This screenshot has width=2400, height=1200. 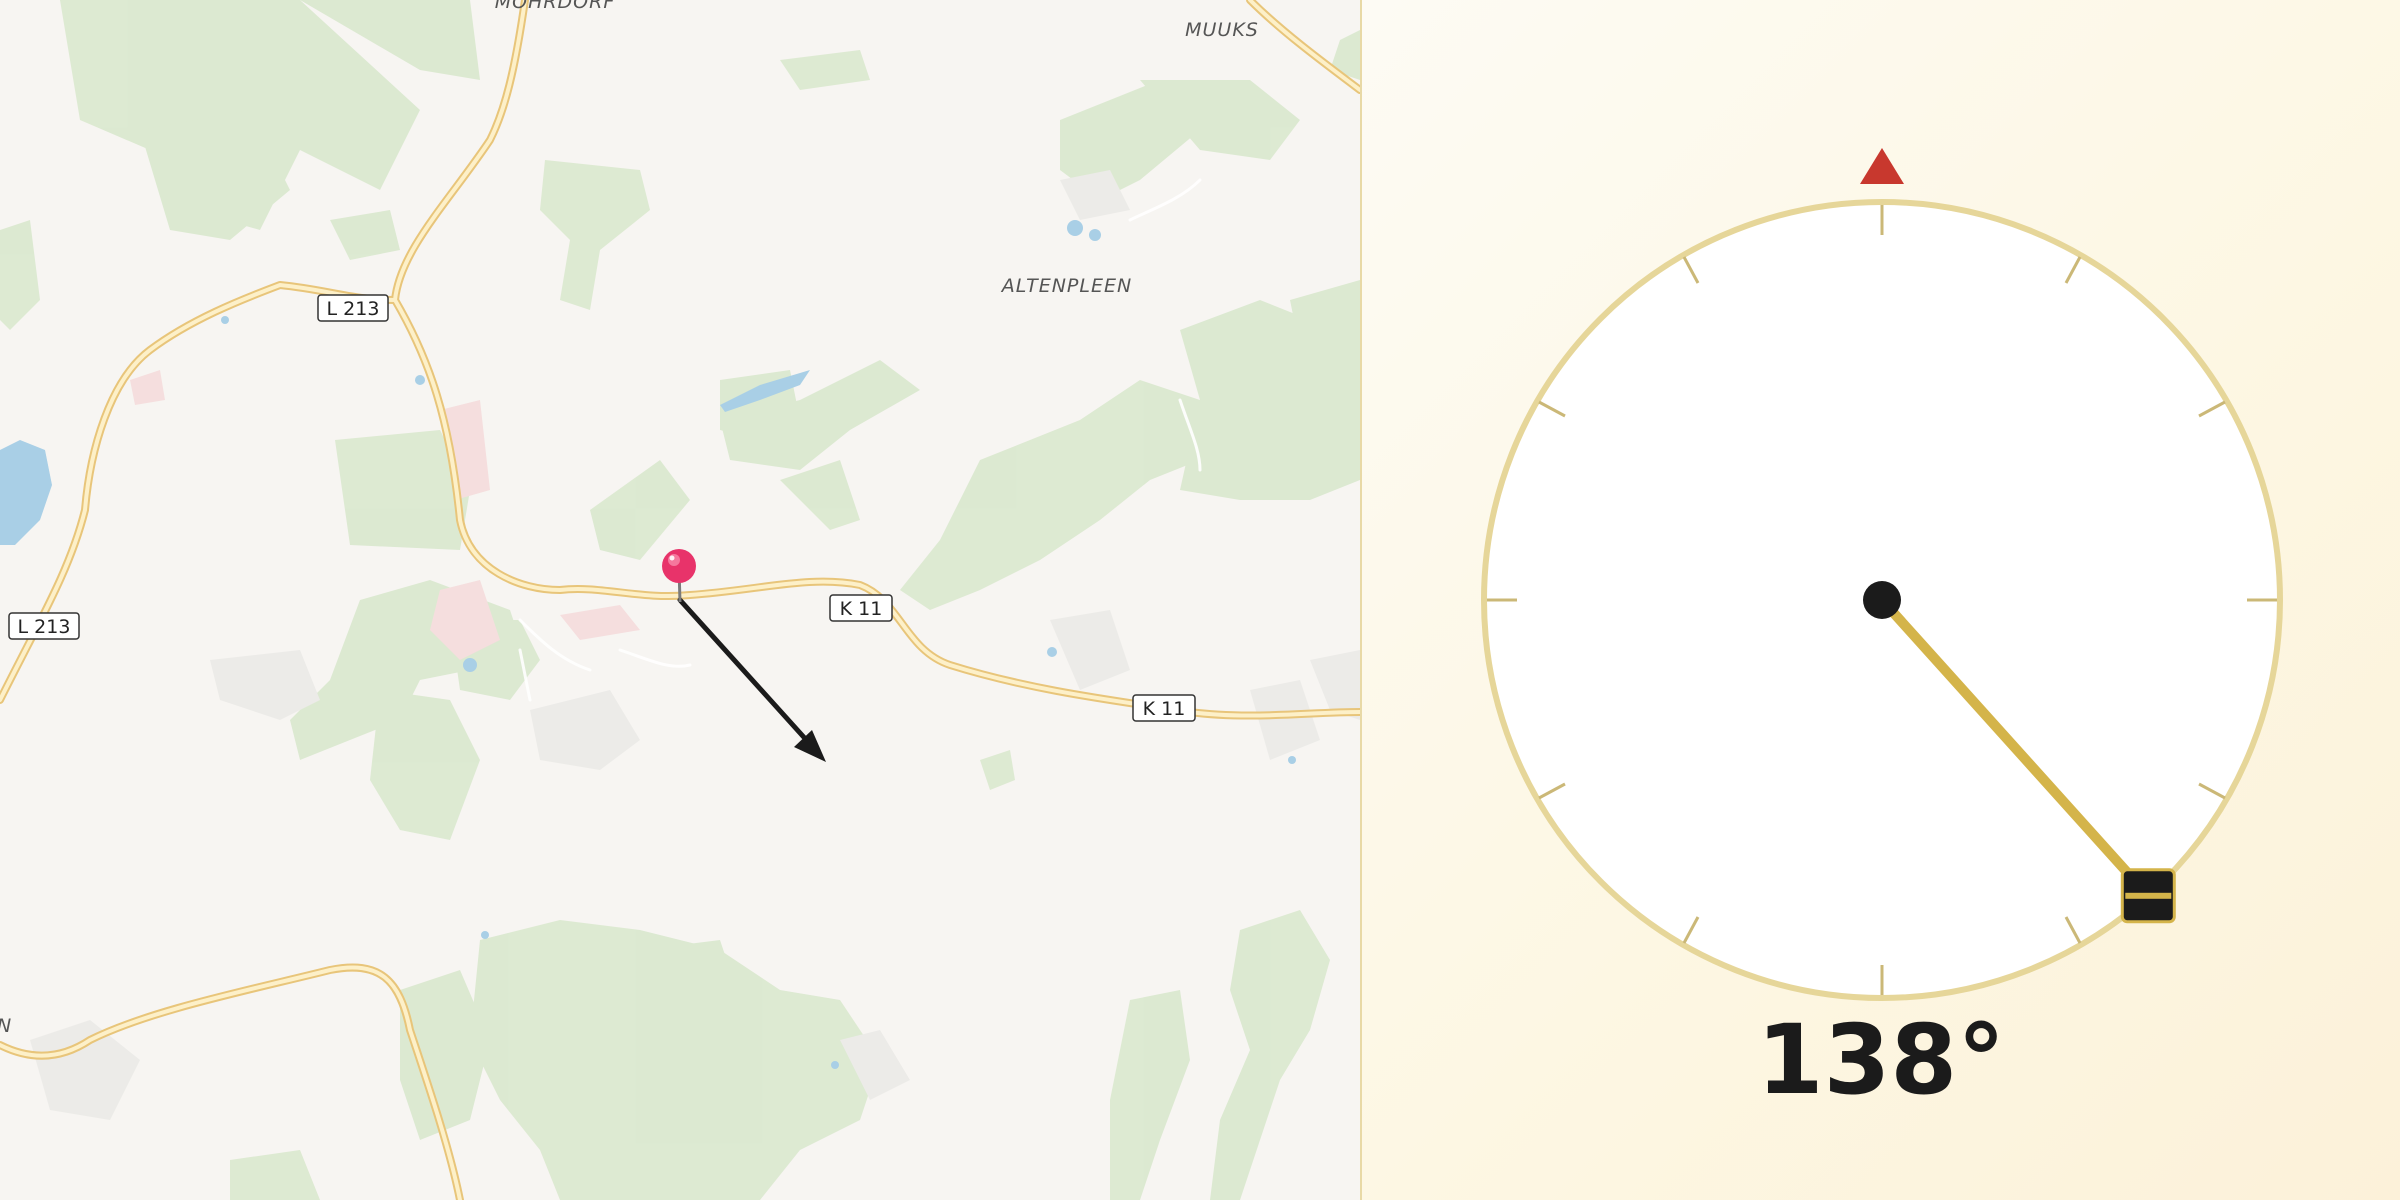 I want to click on direction-arrow-icon, so click(x=751, y=679).